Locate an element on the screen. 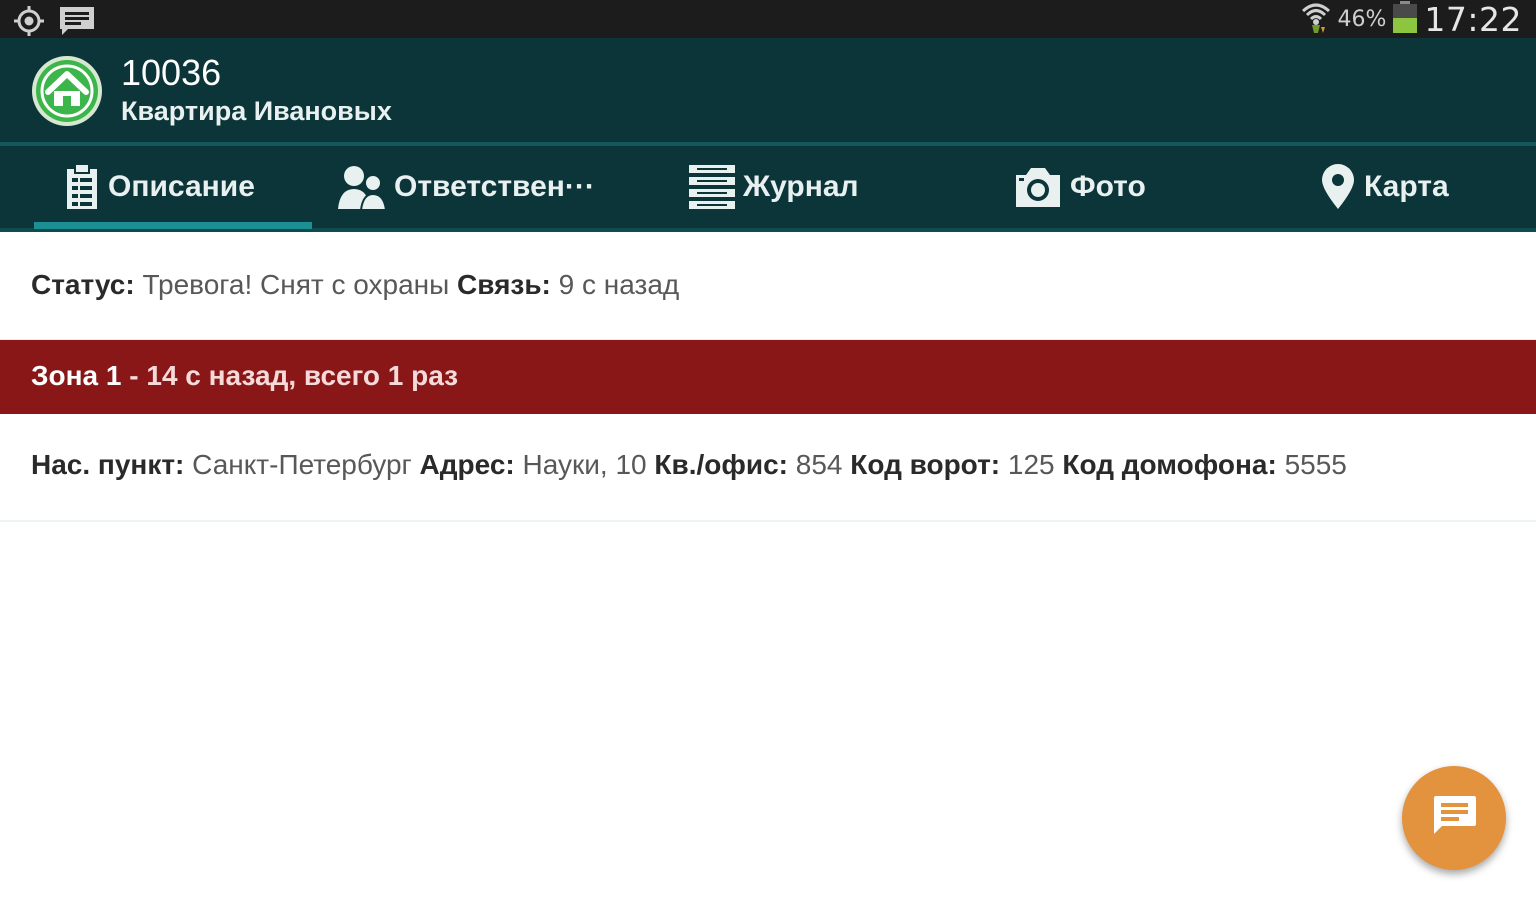 The height and width of the screenshot is (900, 1536). alarm-zone-row: Зона 1 - 14 с назад, всего 1 раз is located at coordinates (768, 377).